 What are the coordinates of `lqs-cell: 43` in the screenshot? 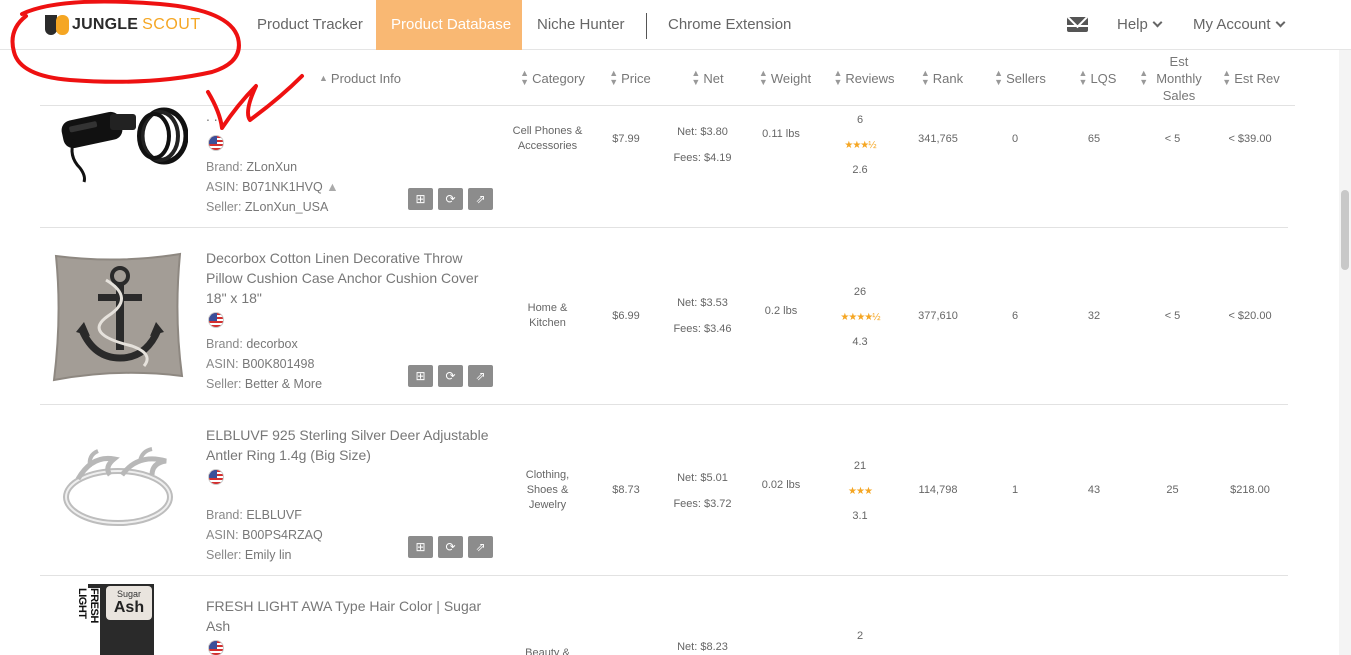 It's located at (1094, 490).